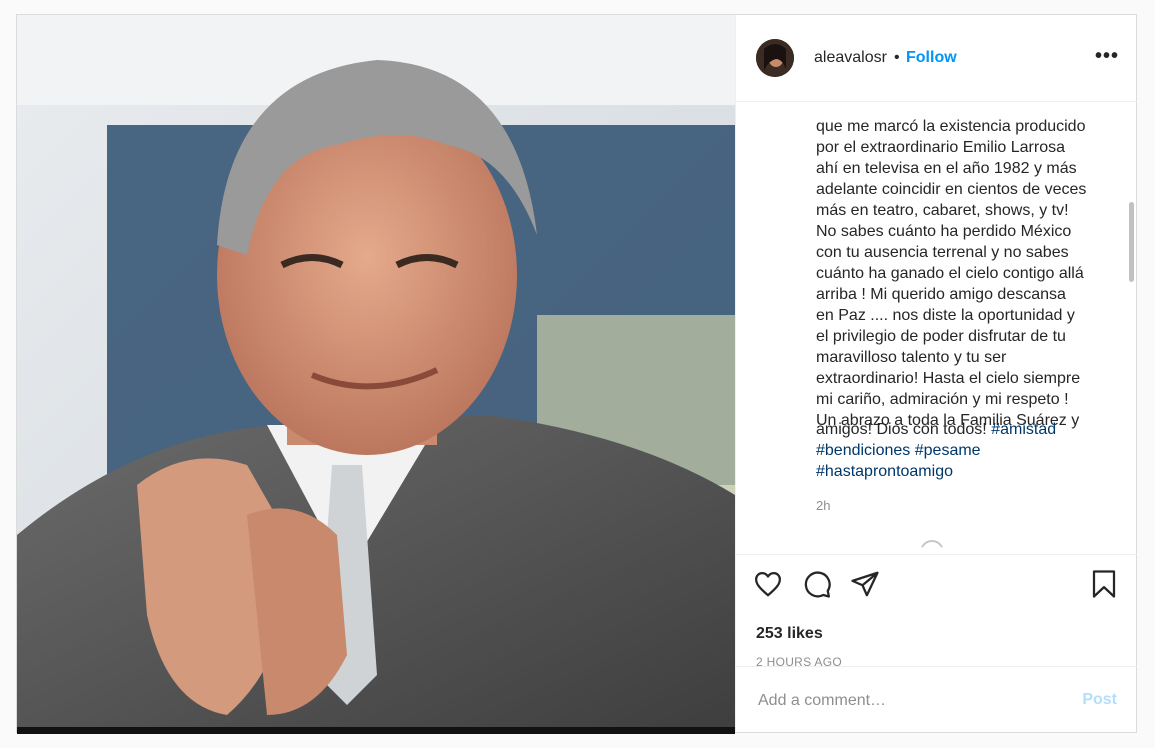 The image size is (1155, 748). I want to click on post-comment-button: Post, so click(1099, 700).